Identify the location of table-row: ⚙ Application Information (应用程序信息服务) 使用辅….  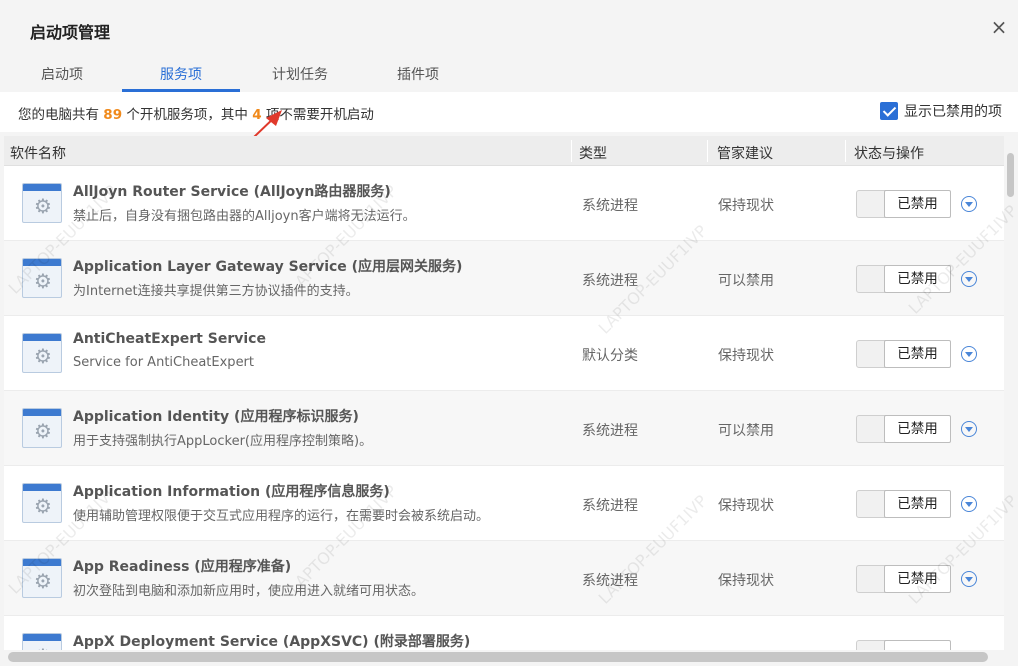
(504, 503).